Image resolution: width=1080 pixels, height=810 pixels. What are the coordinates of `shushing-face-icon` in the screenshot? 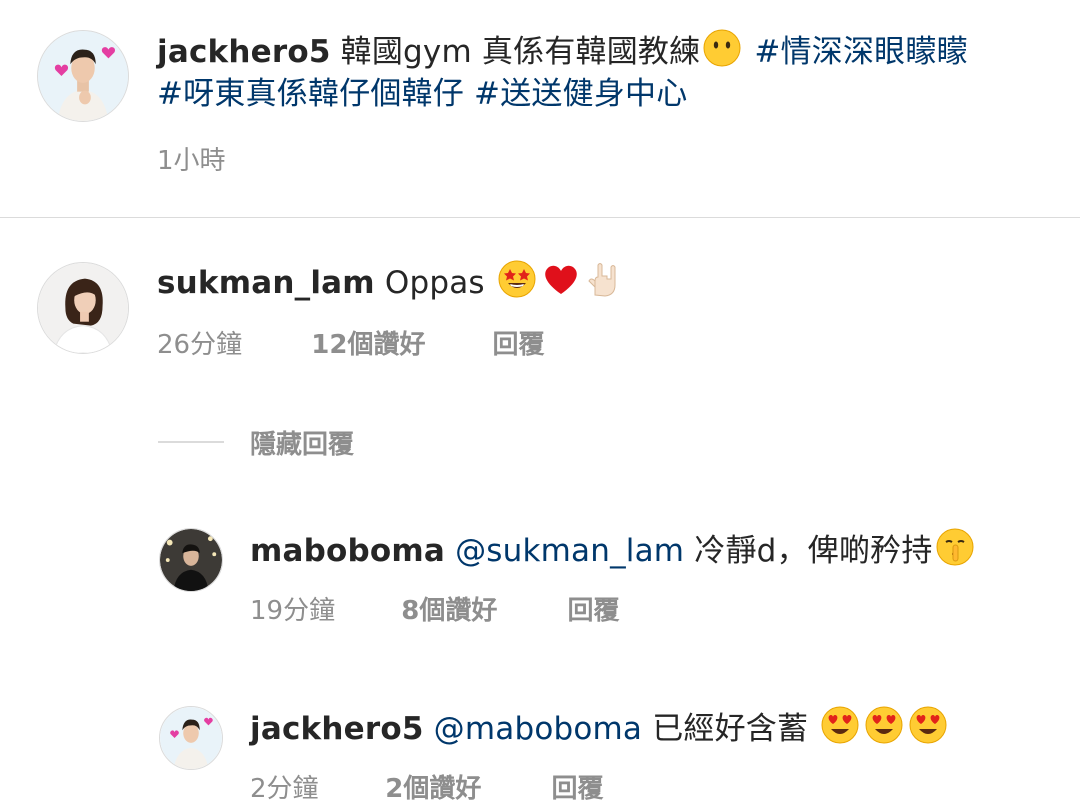 It's located at (955, 547).